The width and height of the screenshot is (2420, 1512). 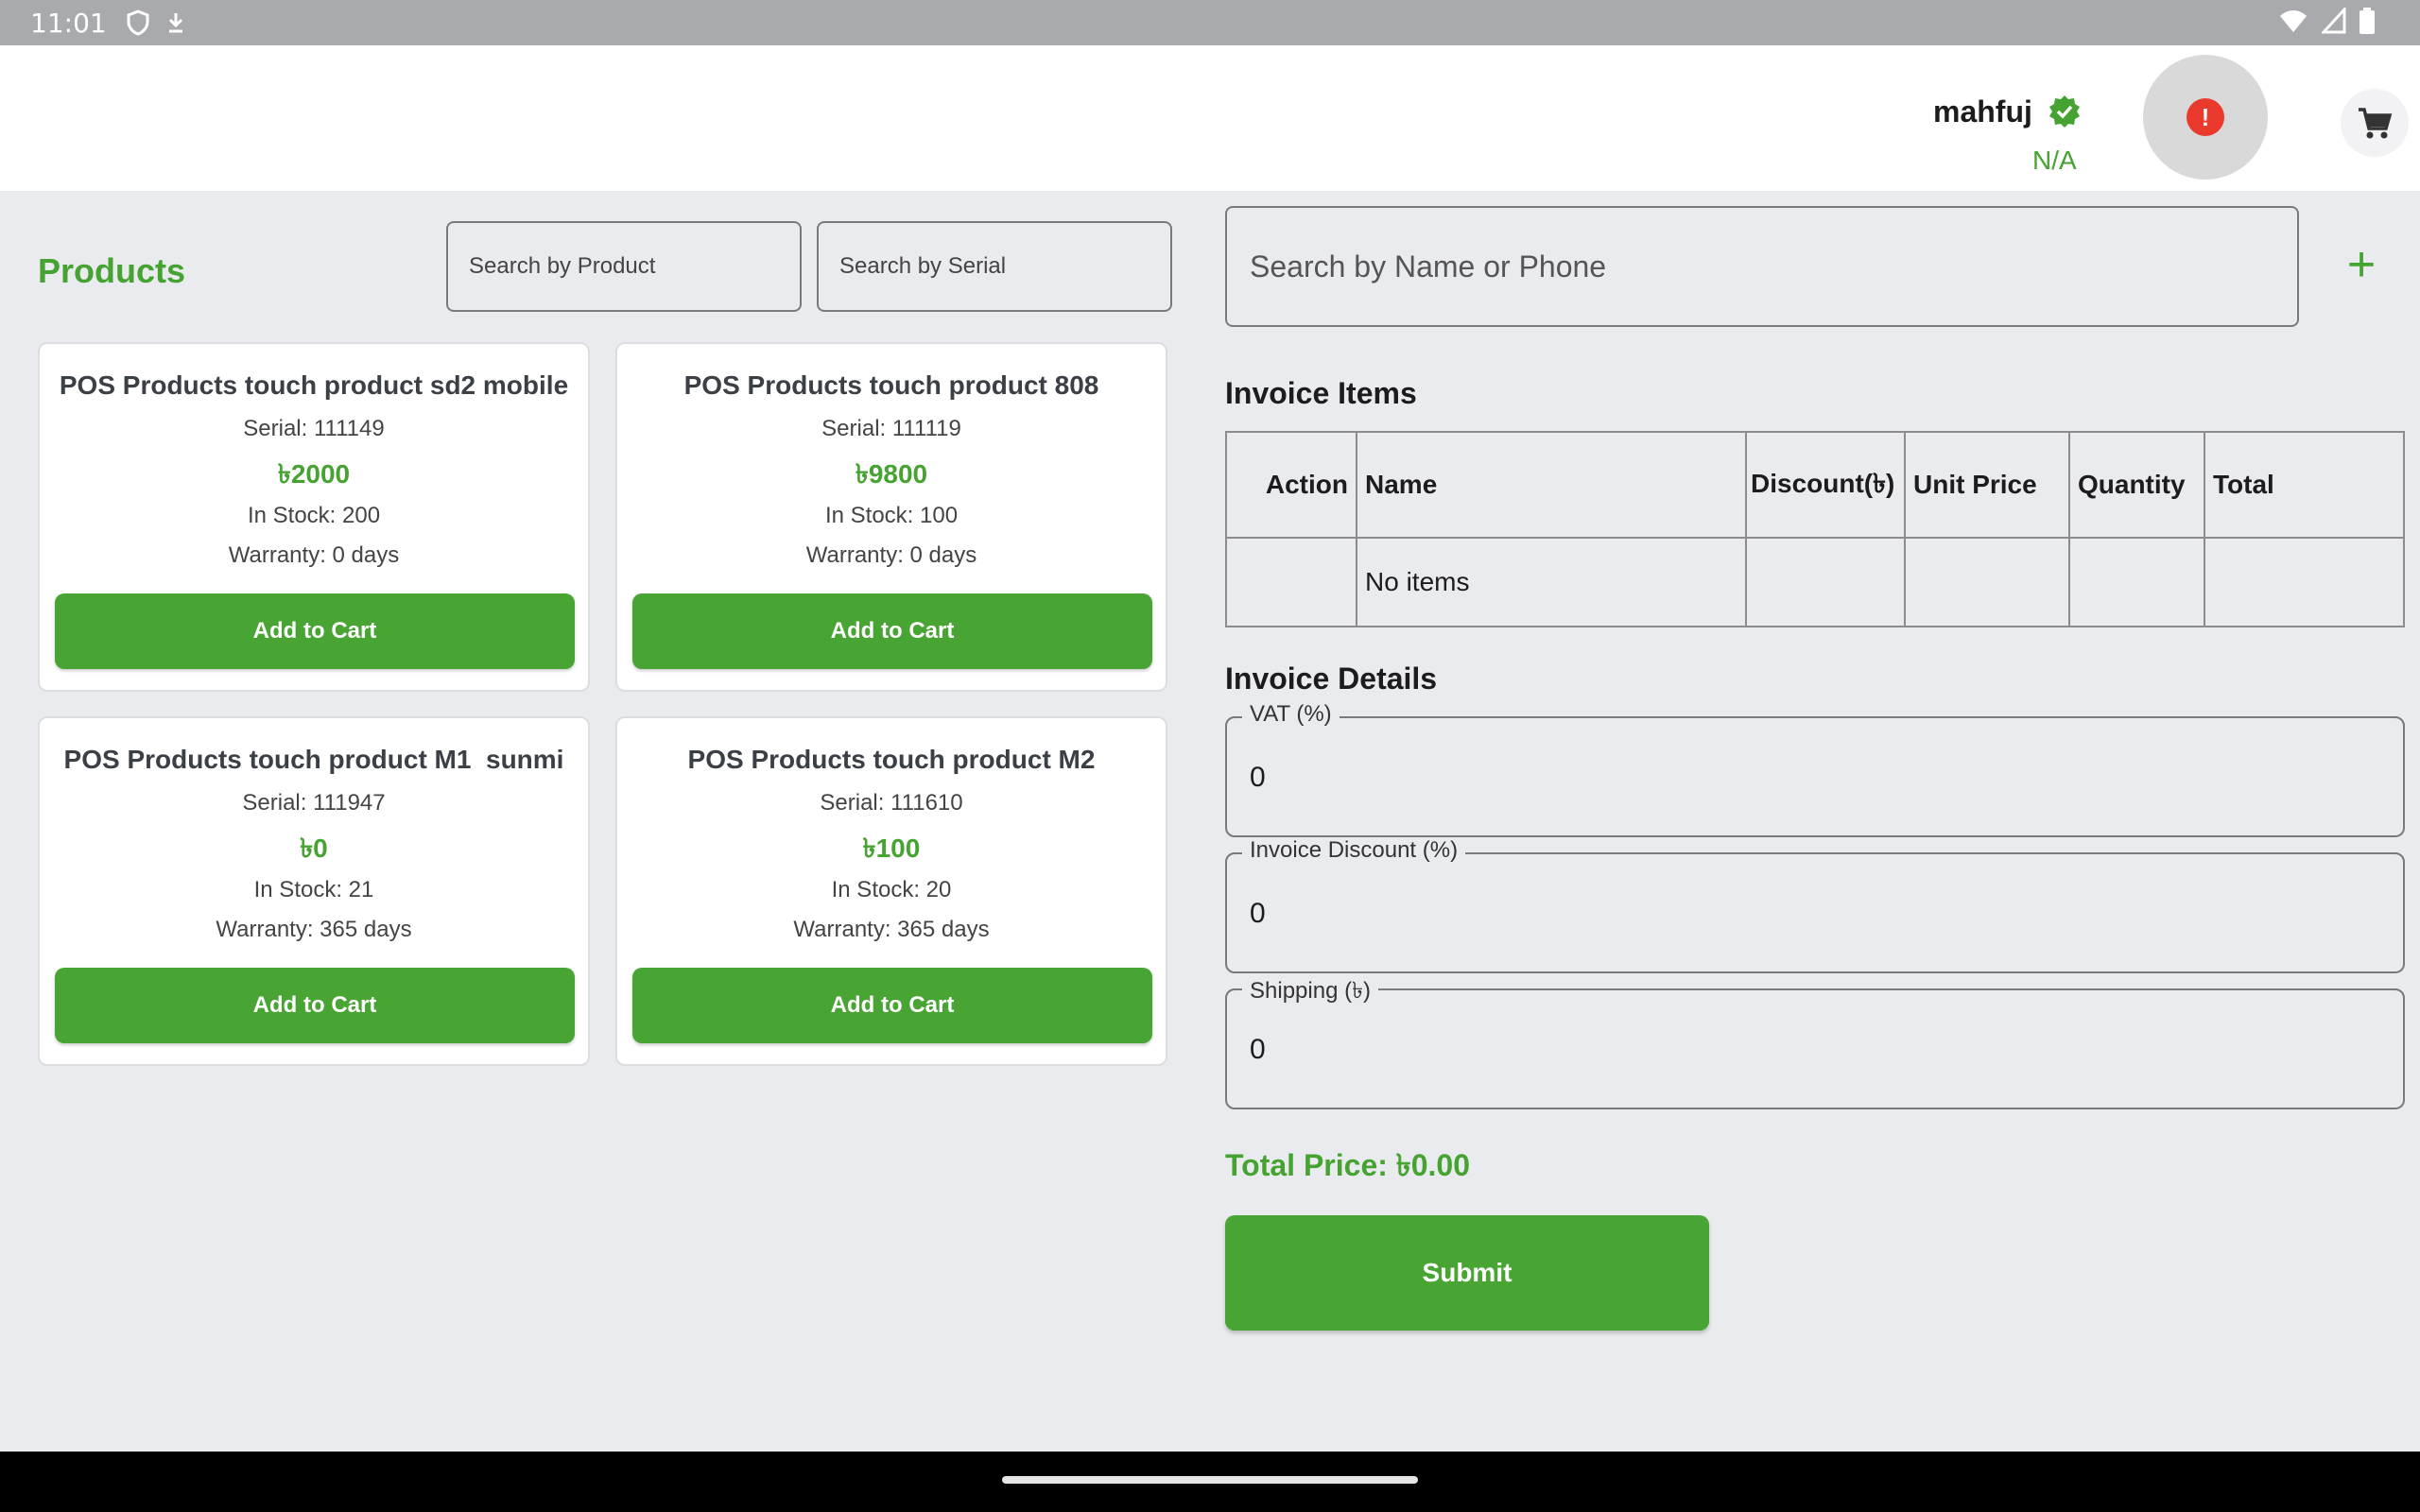 What do you see at coordinates (1258, 1049) in the screenshot?
I see `shipping-value: 0` at bounding box center [1258, 1049].